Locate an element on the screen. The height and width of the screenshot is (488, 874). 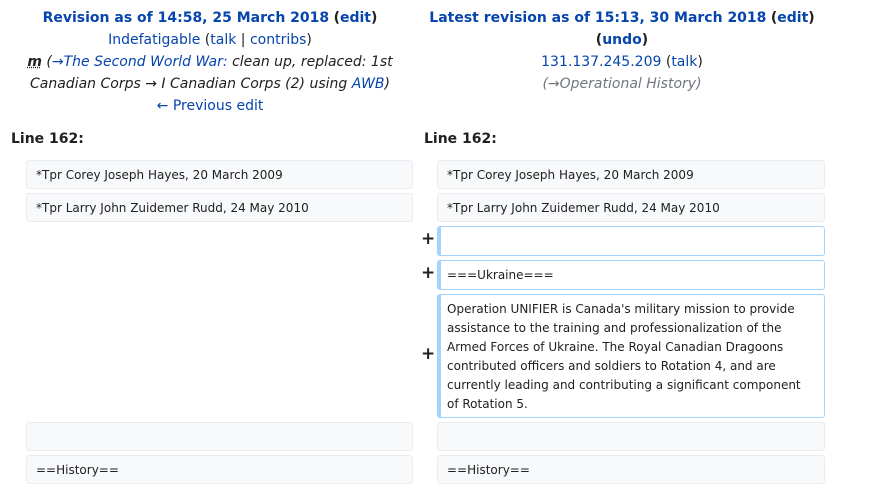
added-heading-line: ===Ukraine=== is located at coordinates (631, 275).